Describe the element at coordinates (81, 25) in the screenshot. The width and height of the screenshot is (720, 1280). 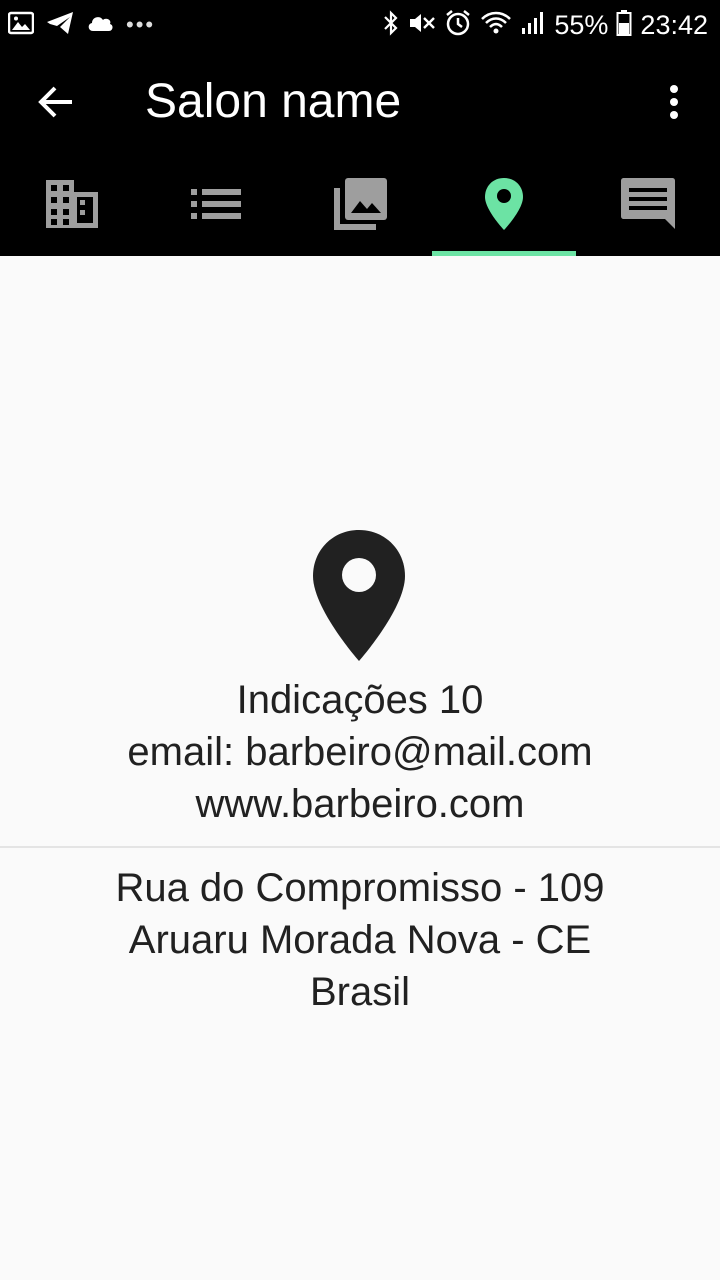
I see `status-bar-notifications: •••` at that location.